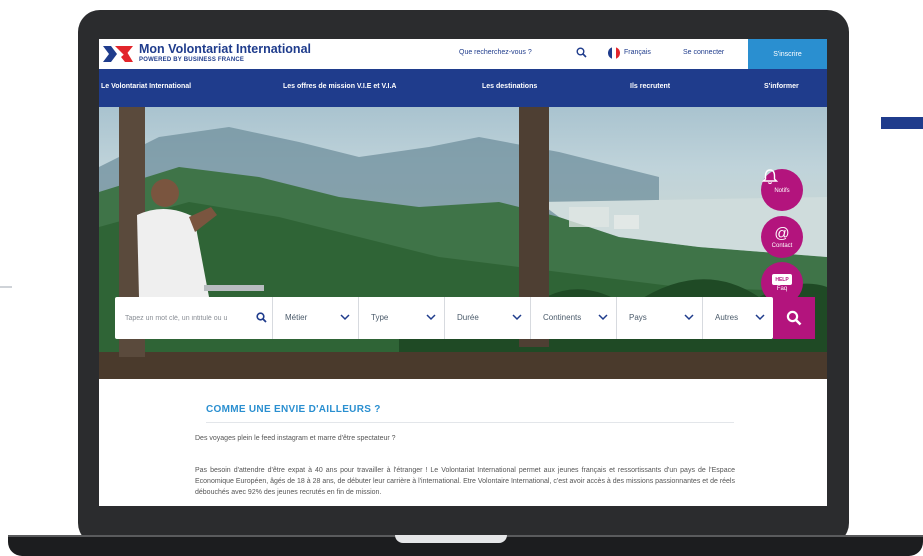 This screenshot has height=556, width=923. I want to click on help-bubble-icon: HELP, so click(782, 279).